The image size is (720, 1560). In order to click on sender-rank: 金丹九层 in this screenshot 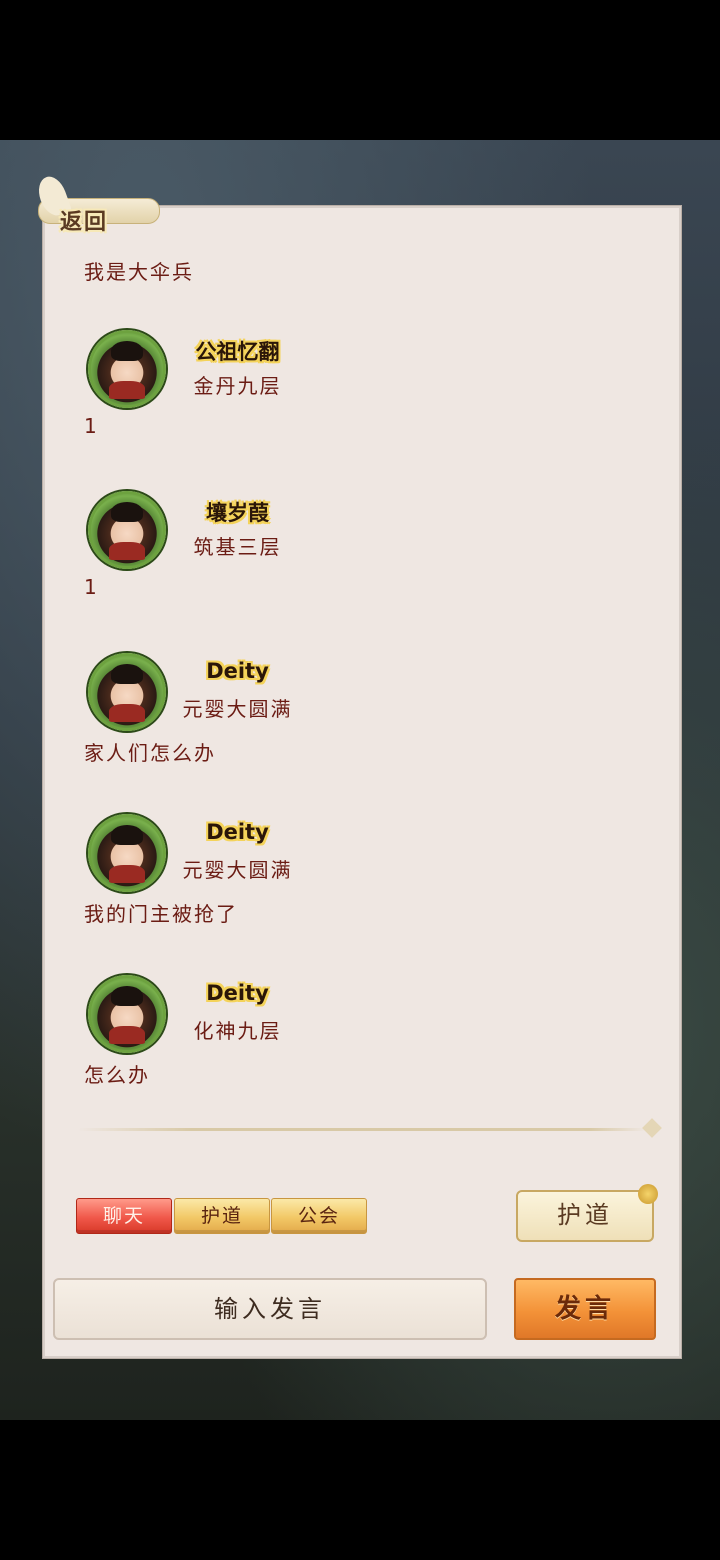, I will do `click(237, 386)`.